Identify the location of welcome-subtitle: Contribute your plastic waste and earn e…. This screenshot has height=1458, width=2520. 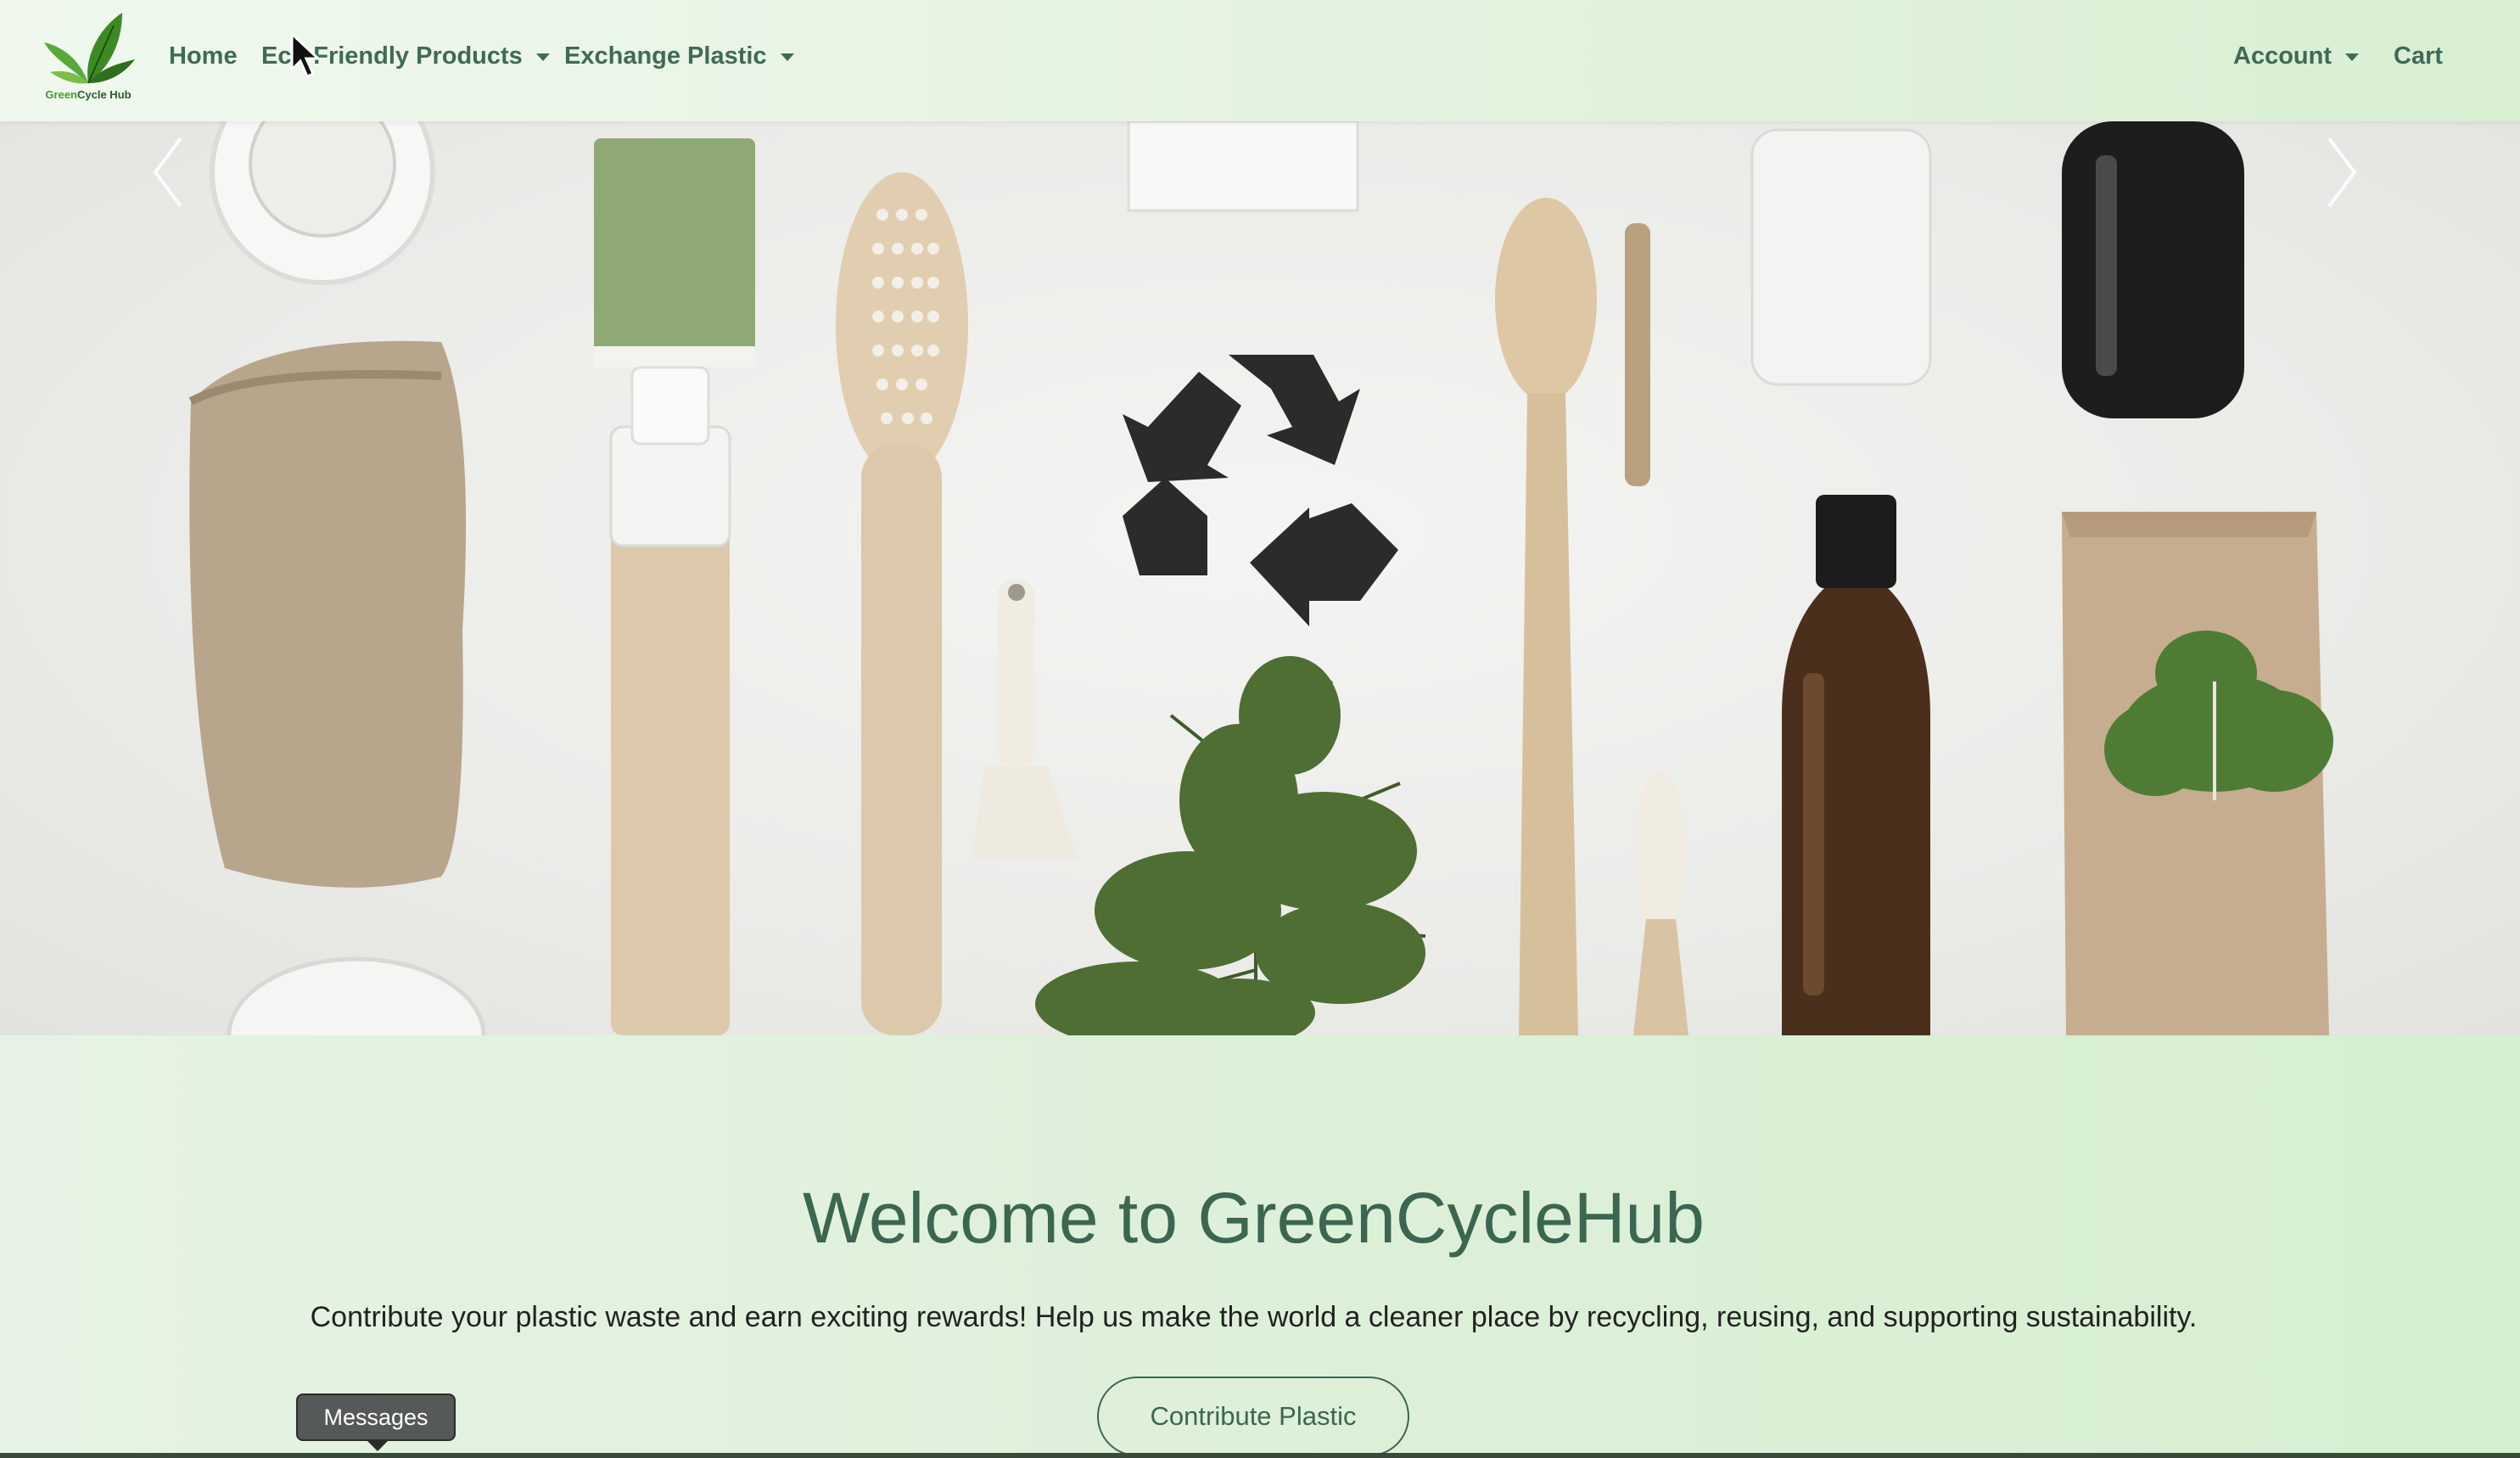
(1254, 1317).